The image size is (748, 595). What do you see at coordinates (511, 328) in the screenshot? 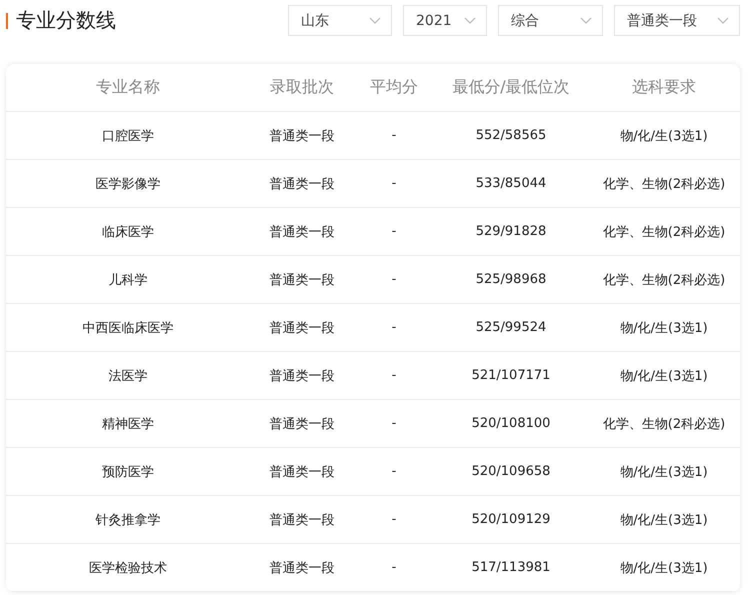
I see `table-cell-text: 525/99524` at bounding box center [511, 328].